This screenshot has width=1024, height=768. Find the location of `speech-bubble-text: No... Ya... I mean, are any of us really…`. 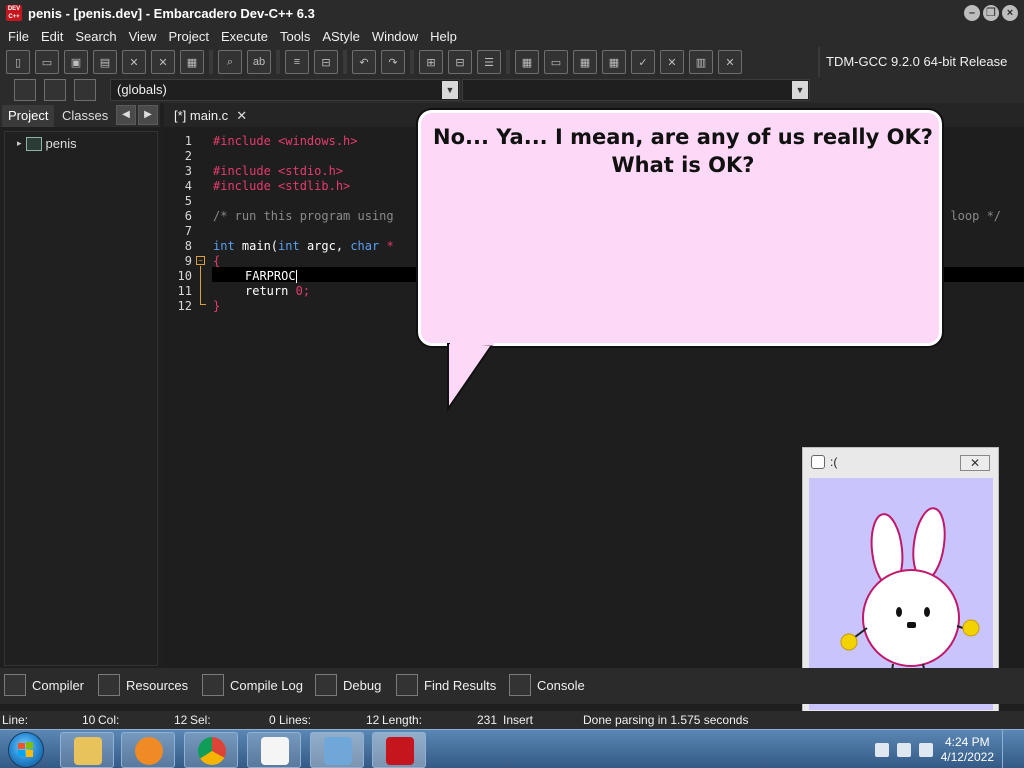

speech-bubble-text: No... Ya... I mean, are any of us really… is located at coordinates (683, 151).